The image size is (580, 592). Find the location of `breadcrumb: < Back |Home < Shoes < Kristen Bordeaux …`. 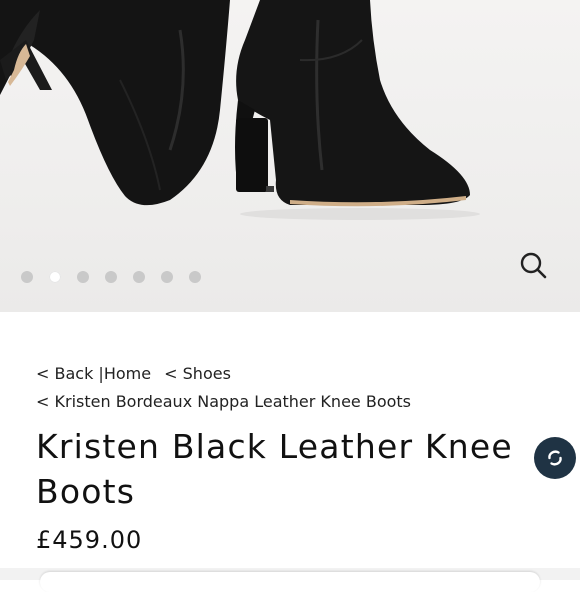

breadcrumb: < Back |Home < Shoes < Kristen Bordeaux … is located at coordinates (227, 388).